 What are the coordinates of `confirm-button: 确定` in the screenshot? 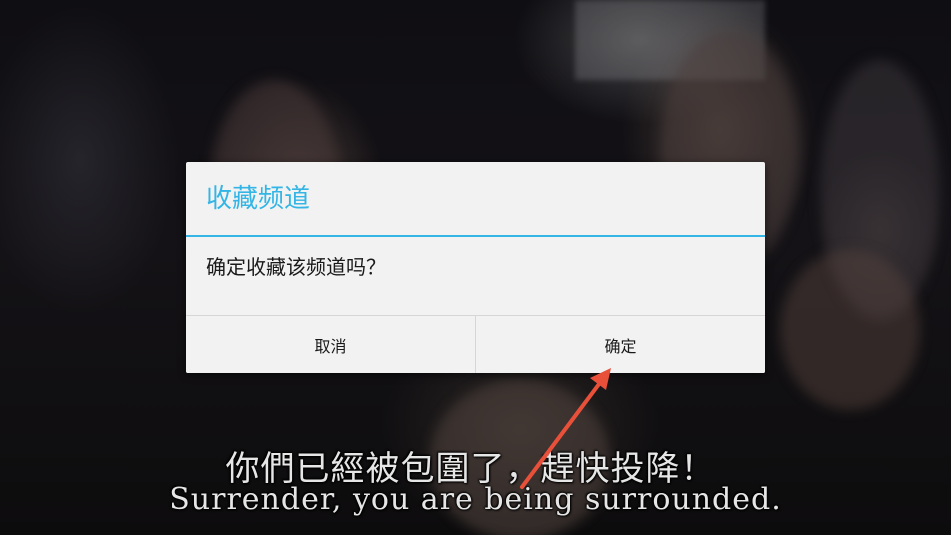 It's located at (620, 344).